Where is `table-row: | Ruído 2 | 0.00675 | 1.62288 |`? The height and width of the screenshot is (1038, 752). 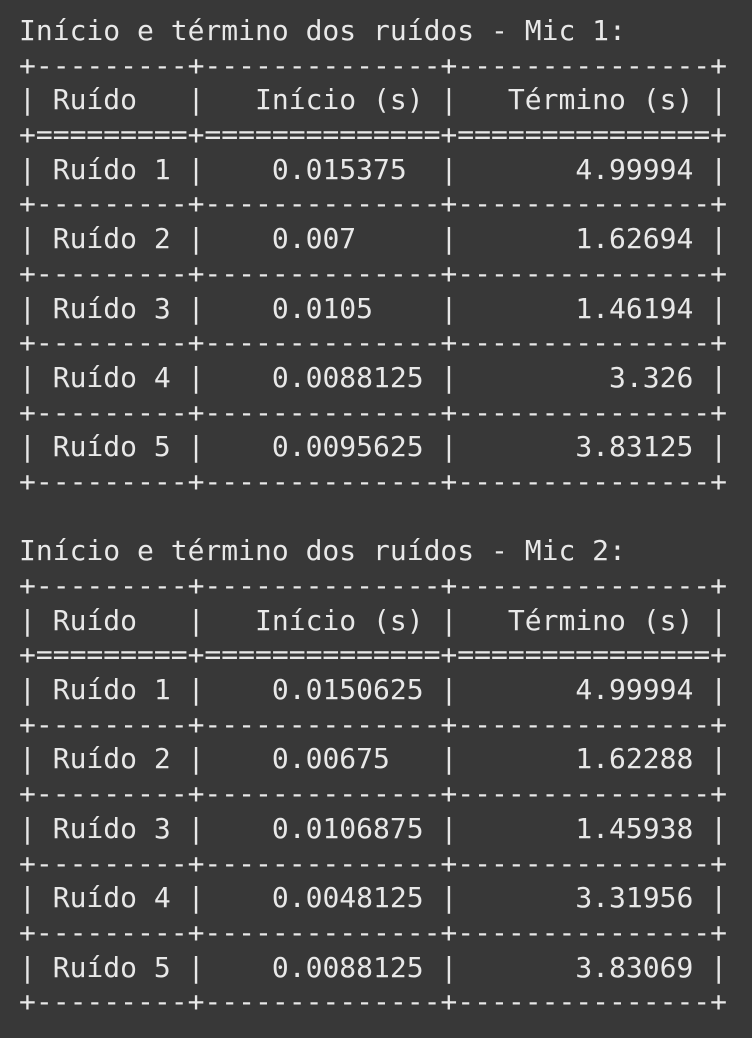
table-row: | Ruído 2 | 0.00675 | 1.62288 | is located at coordinates (373, 759).